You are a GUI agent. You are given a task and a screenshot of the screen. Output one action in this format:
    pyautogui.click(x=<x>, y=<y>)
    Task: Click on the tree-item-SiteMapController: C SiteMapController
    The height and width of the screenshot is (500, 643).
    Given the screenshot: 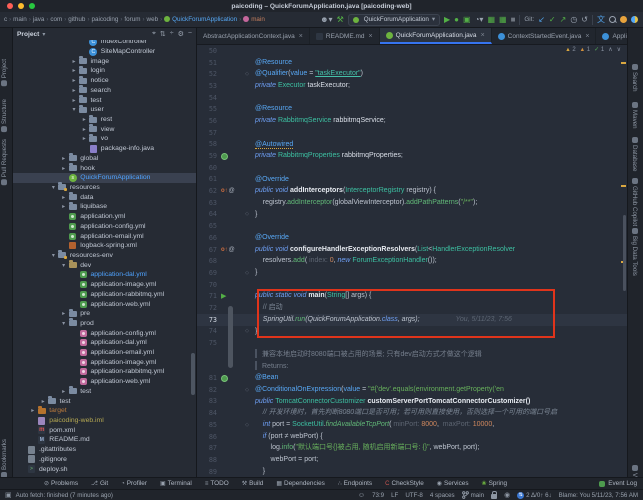 What is the action you would take?
    pyautogui.click(x=104, y=52)
    